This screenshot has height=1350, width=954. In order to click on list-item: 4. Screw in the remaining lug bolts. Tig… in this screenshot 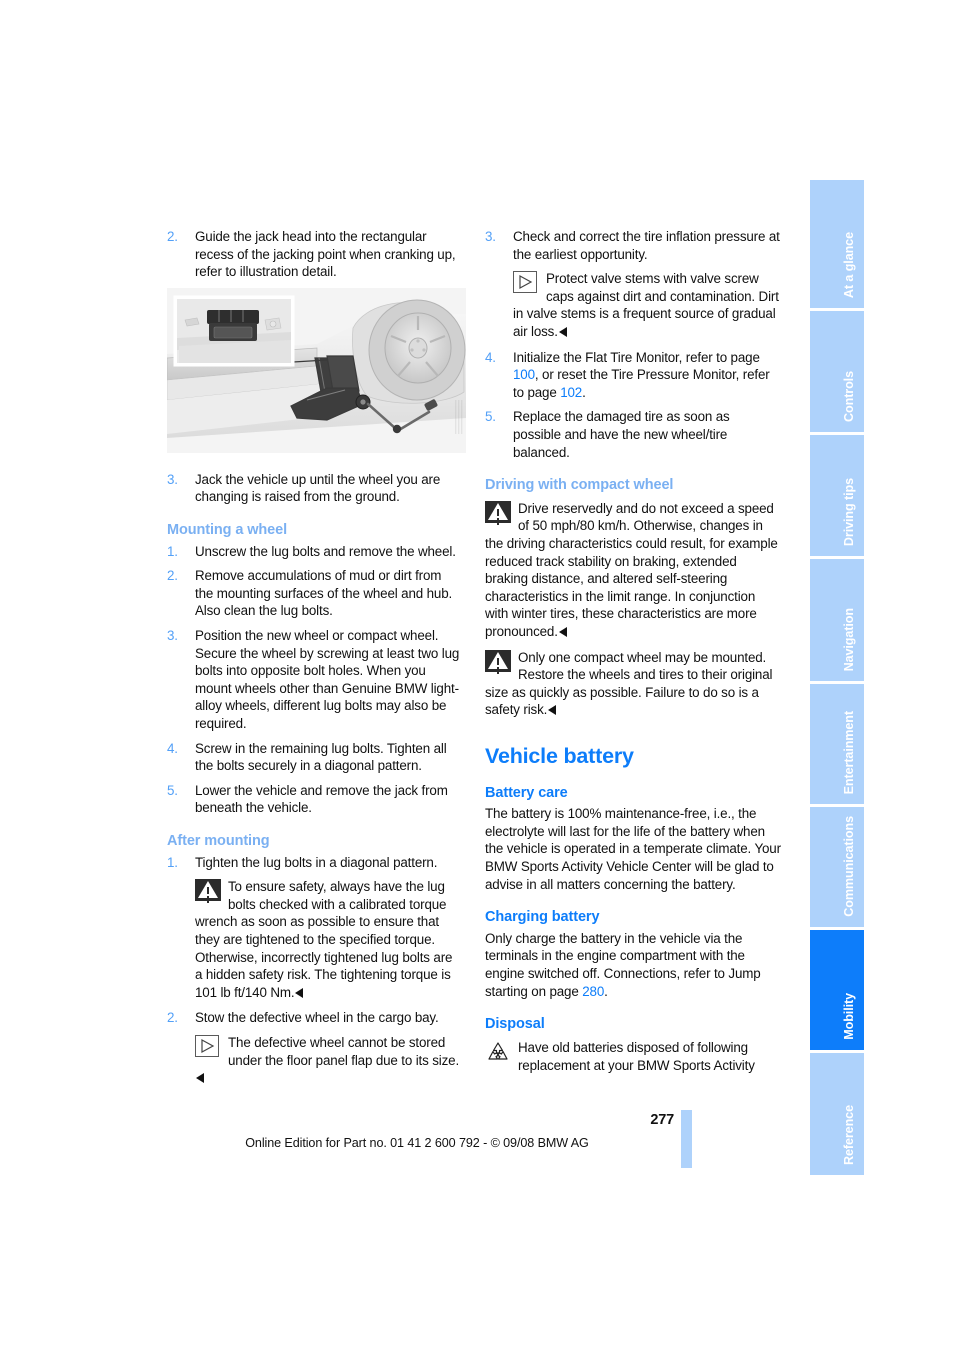, I will do `click(315, 757)`.